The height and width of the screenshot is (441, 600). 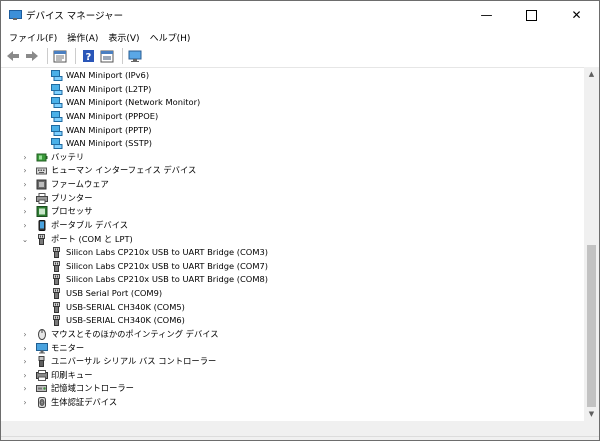 I want to click on title-bar: デバイス マネージャー — ✕, so click(x=300, y=15).